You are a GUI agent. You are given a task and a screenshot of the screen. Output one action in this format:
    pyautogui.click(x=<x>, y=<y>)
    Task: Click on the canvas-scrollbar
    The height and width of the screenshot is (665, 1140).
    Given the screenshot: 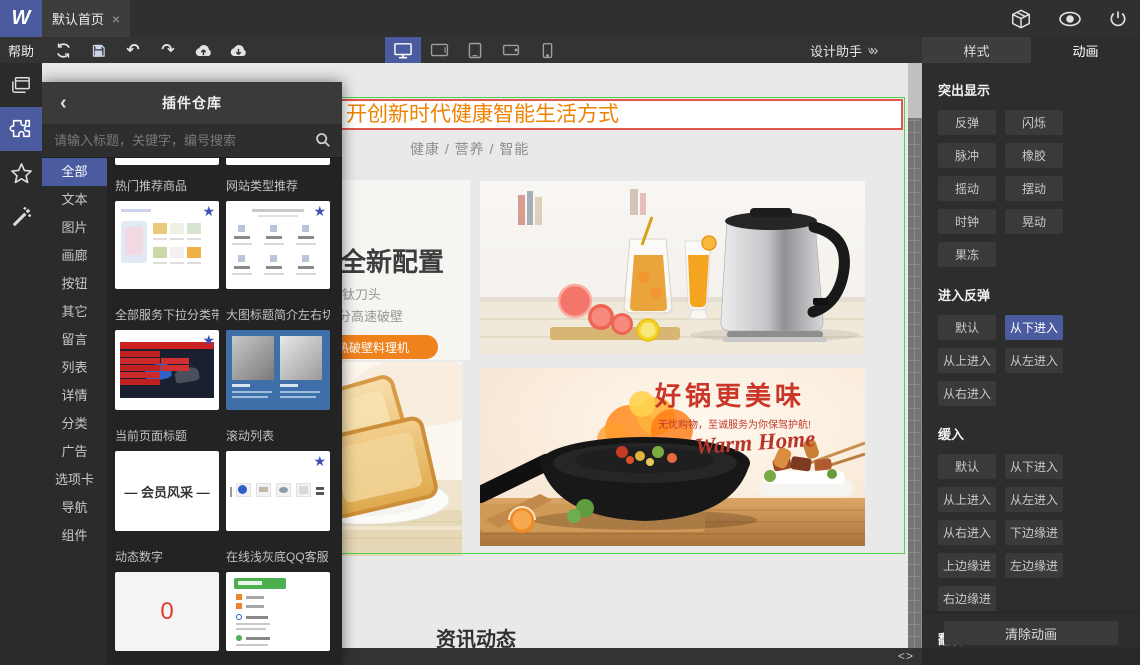 What is the action you would take?
    pyautogui.click(x=915, y=355)
    